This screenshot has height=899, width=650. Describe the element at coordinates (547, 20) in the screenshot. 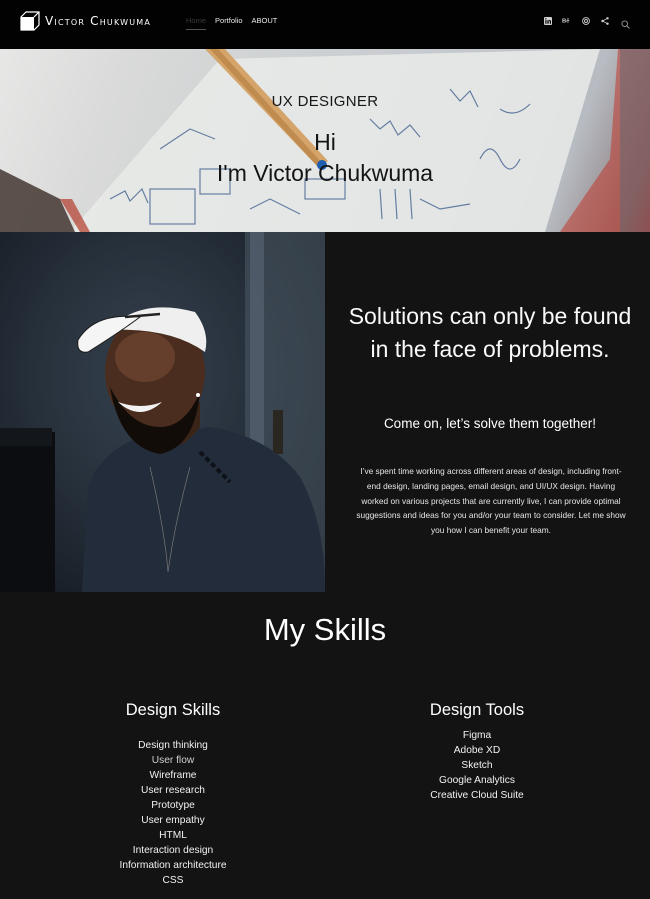

I see `linkedin-icon` at that location.